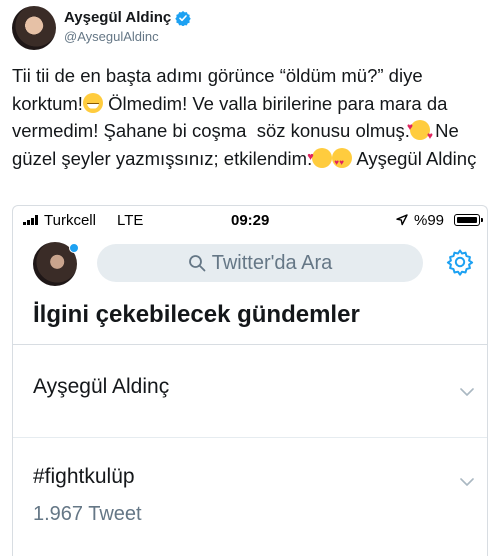  Describe the element at coordinates (460, 262) in the screenshot. I see `gear-icon` at that location.